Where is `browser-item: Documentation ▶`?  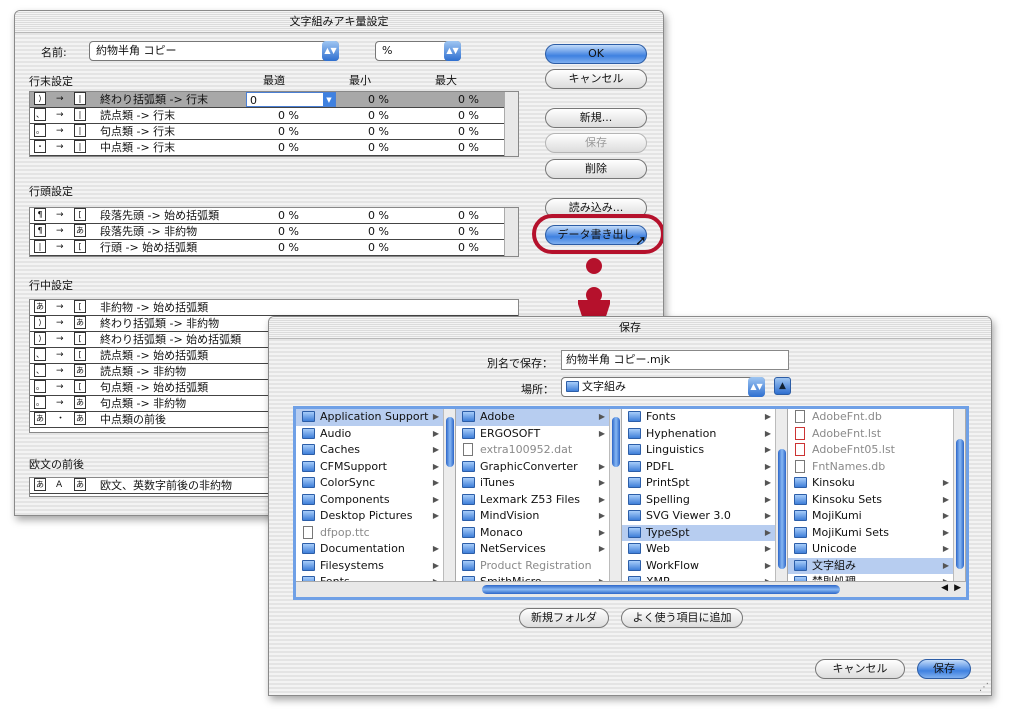
browser-item: Documentation ▶ is located at coordinates (375, 549).